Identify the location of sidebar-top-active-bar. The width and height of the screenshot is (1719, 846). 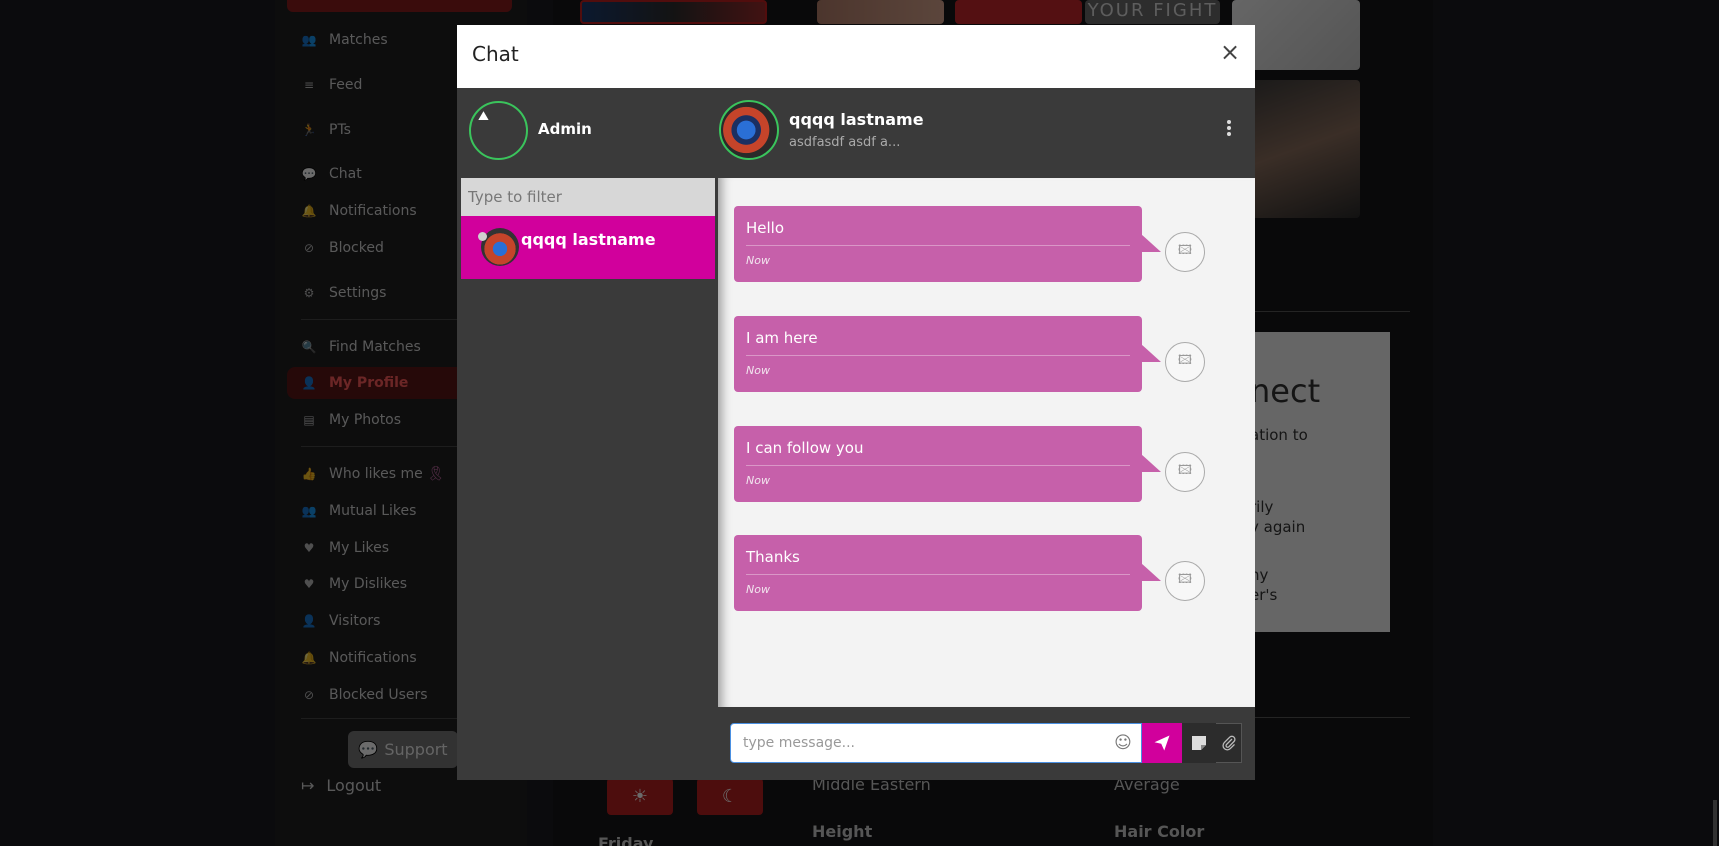
(399, 6).